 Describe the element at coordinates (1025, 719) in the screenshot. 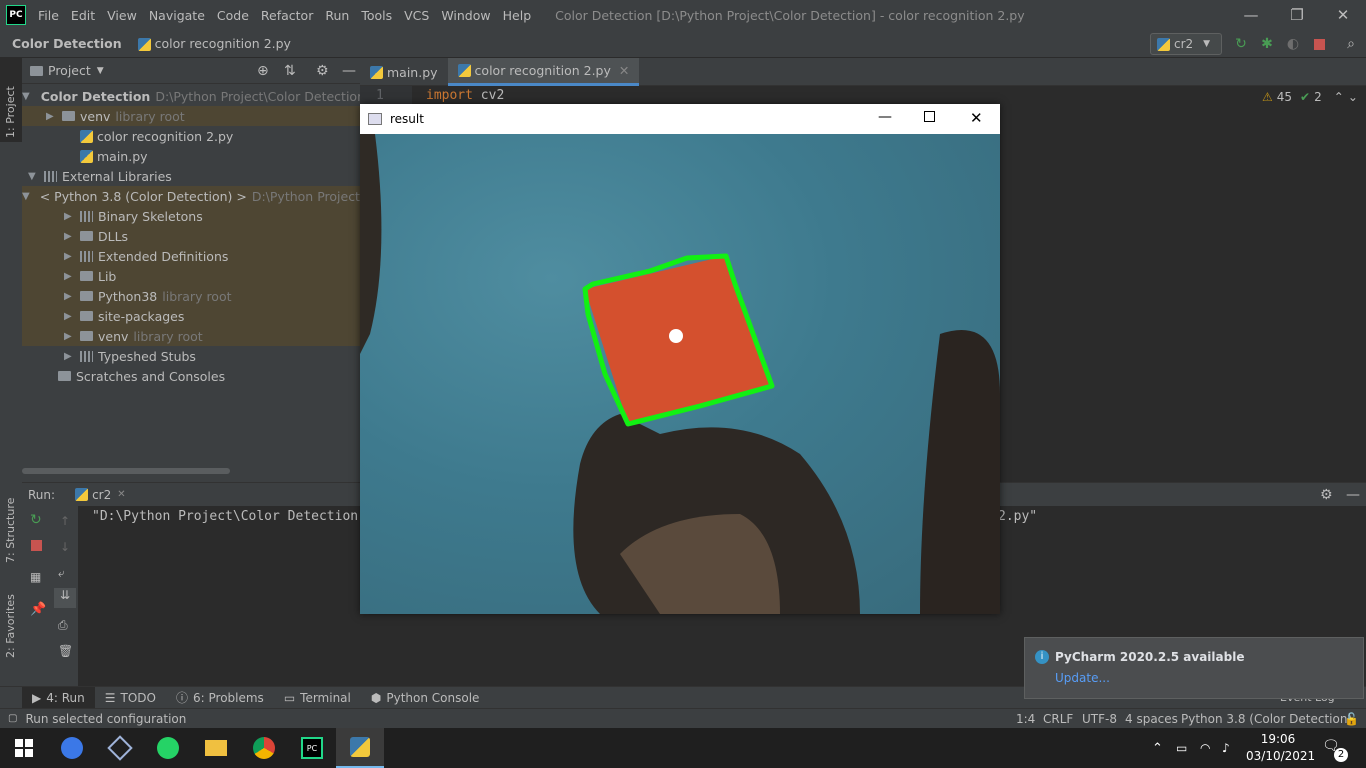

I see `caret-position: 1:4` at that location.